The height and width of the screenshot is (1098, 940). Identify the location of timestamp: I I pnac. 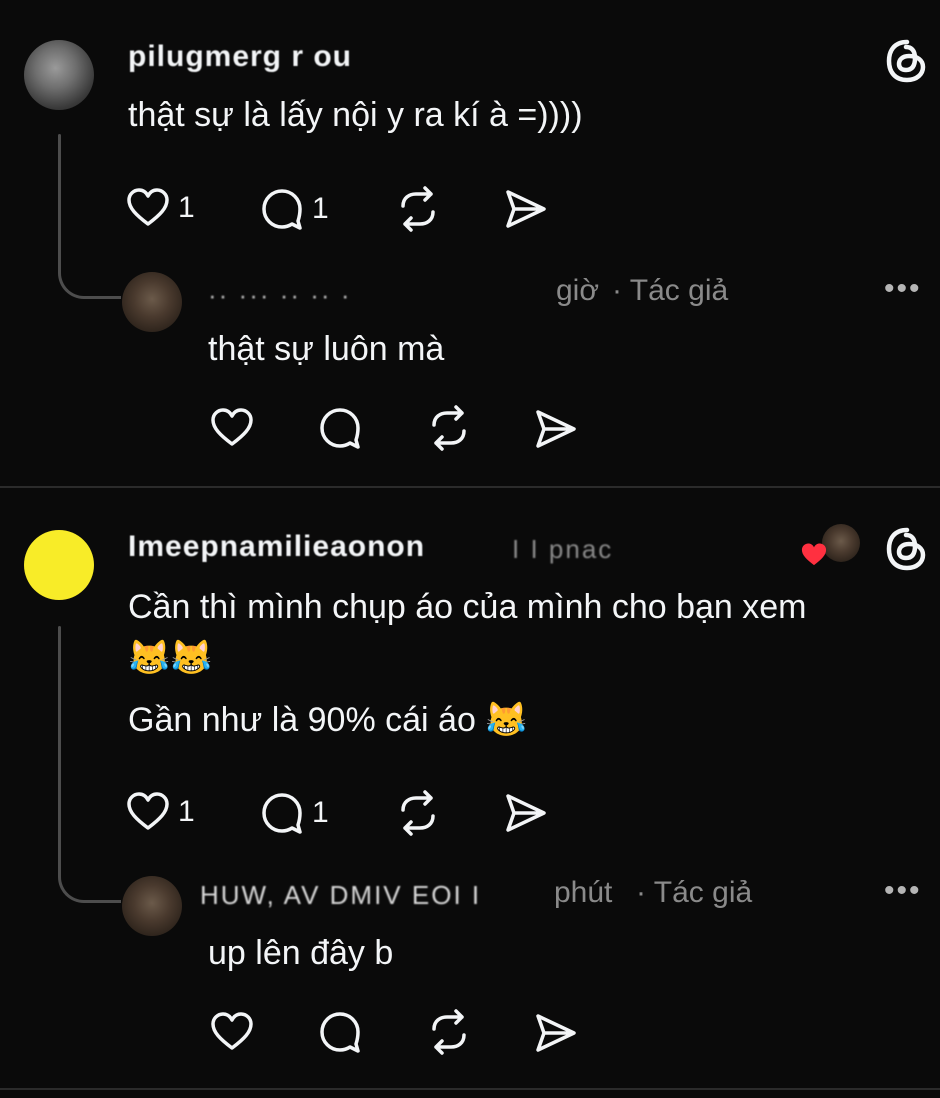
(563, 549).